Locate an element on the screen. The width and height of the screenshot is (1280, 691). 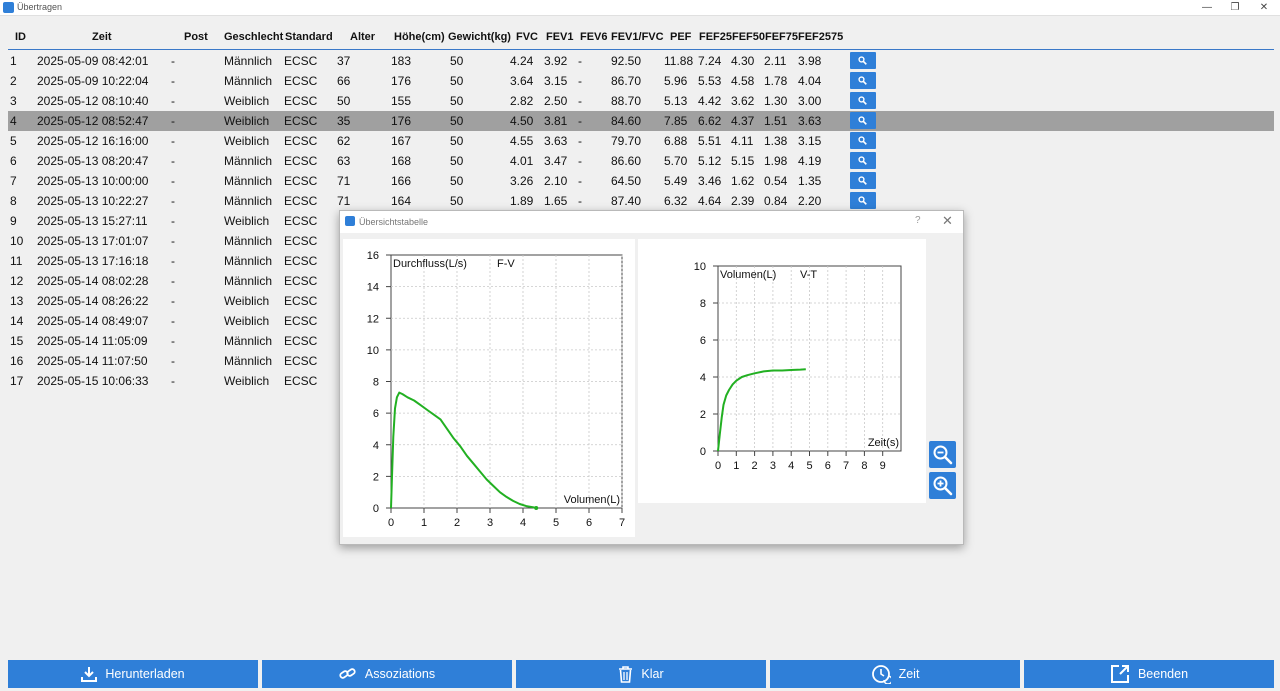
y-tick-label: 4 is located at coordinates (703, 378).